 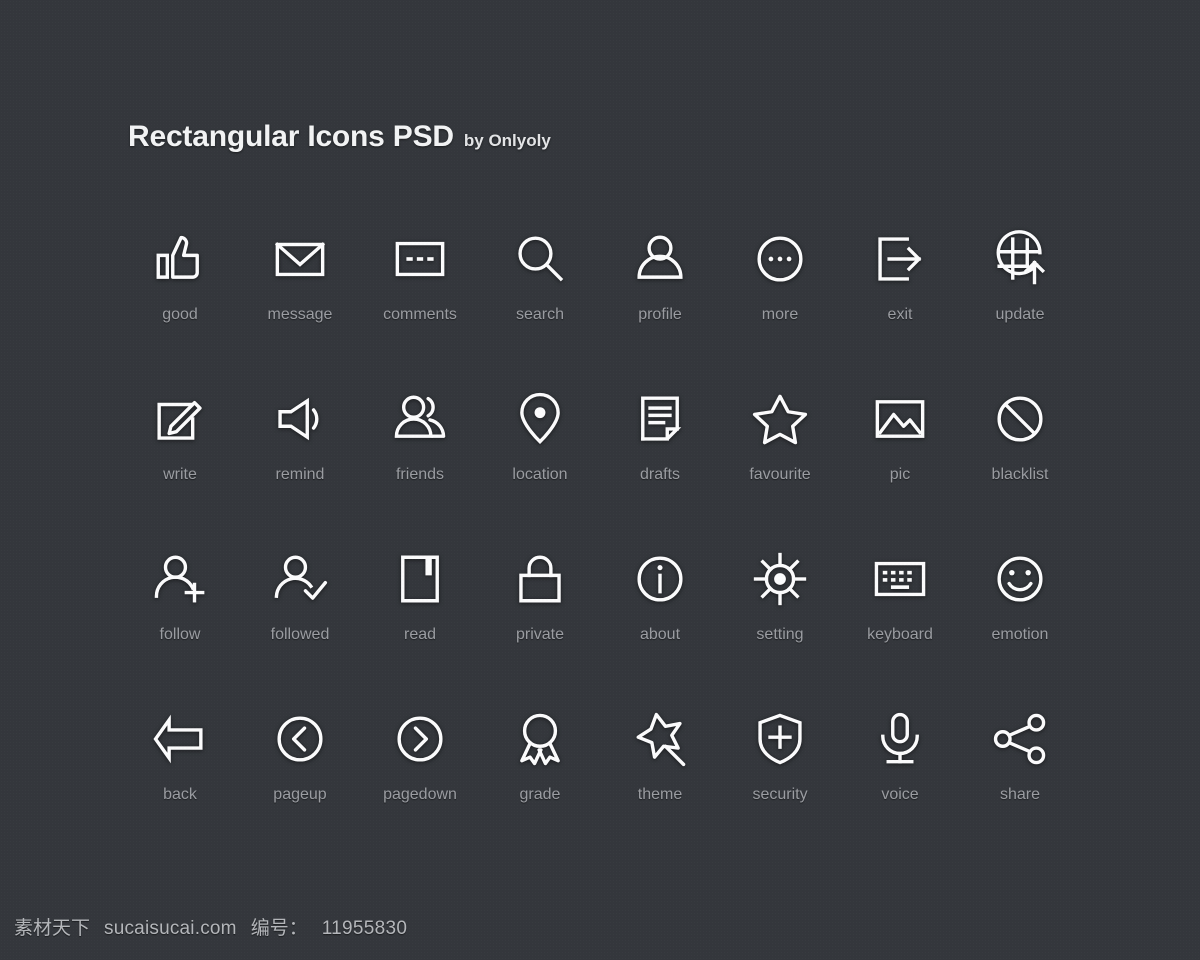 What do you see at coordinates (780, 739) in the screenshot?
I see `shield-plus-icon` at bounding box center [780, 739].